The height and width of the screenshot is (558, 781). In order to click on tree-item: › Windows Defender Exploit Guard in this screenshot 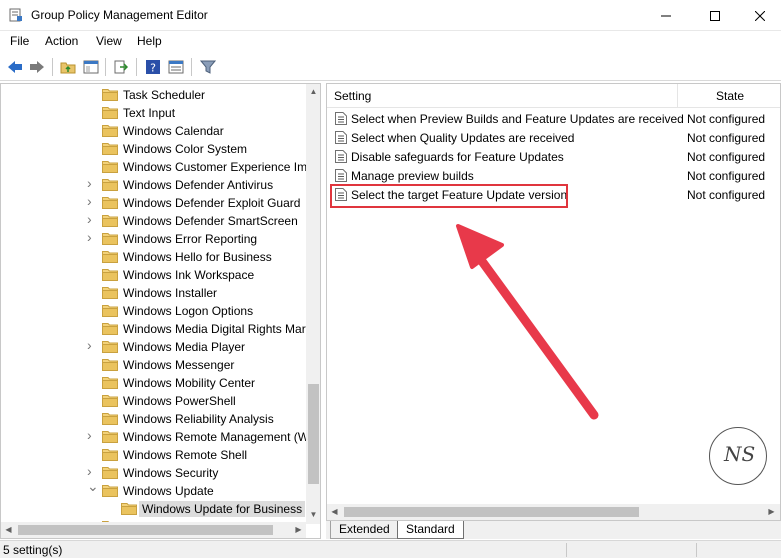, I will do `click(153, 203)`.